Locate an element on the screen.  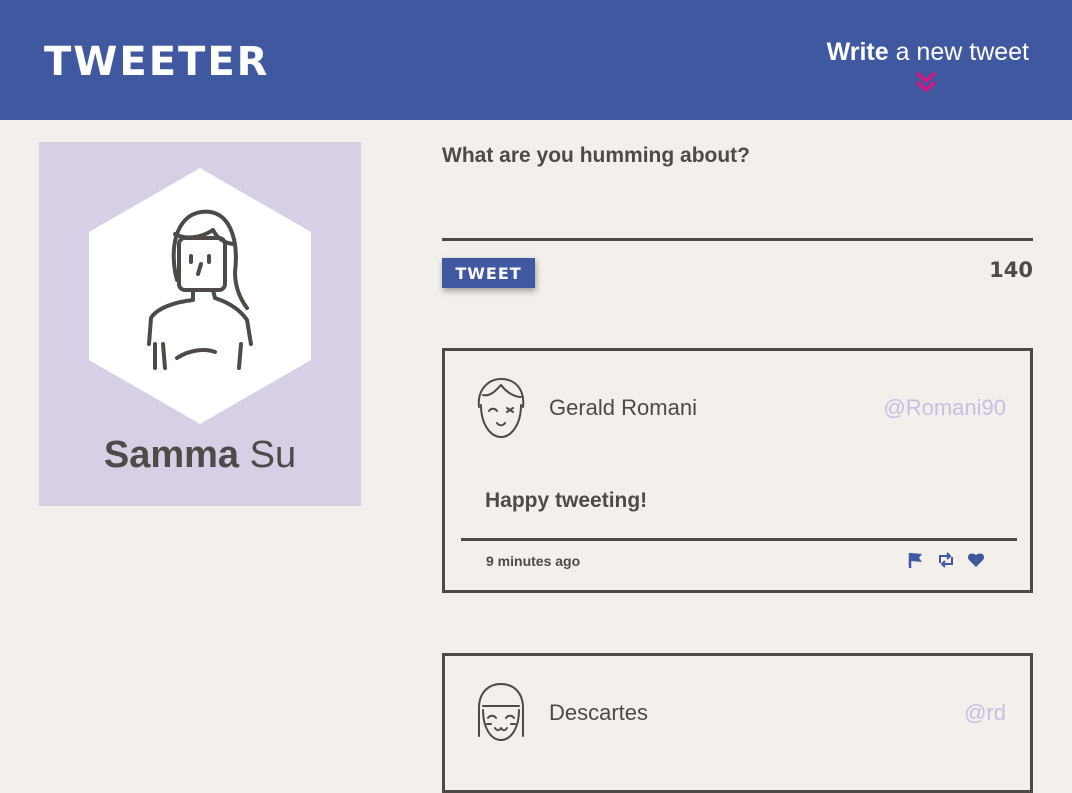
character-counter: 140 is located at coordinates (1011, 270).